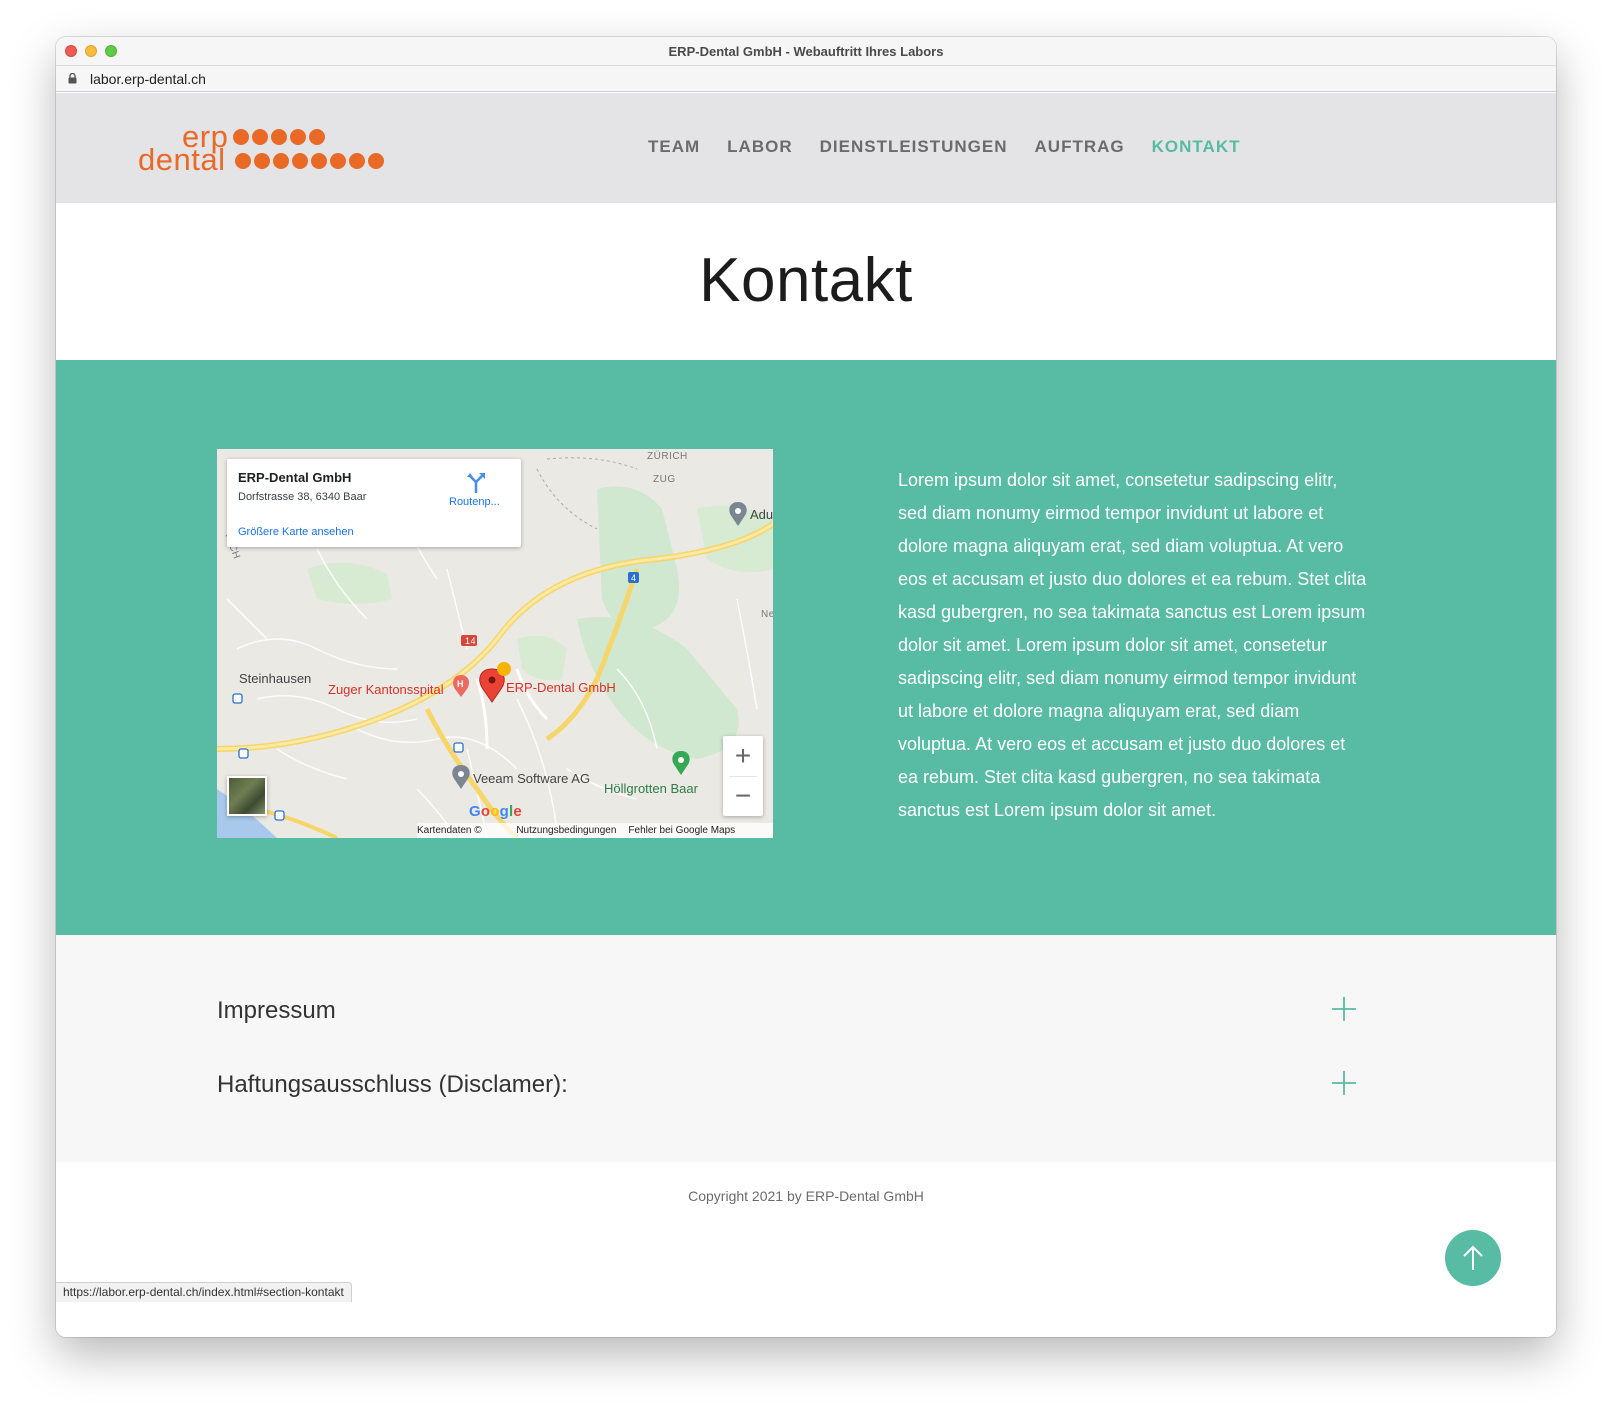  What do you see at coordinates (806, 79) in the screenshot?
I see `address-bar: labor.erp-dental.ch` at bounding box center [806, 79].